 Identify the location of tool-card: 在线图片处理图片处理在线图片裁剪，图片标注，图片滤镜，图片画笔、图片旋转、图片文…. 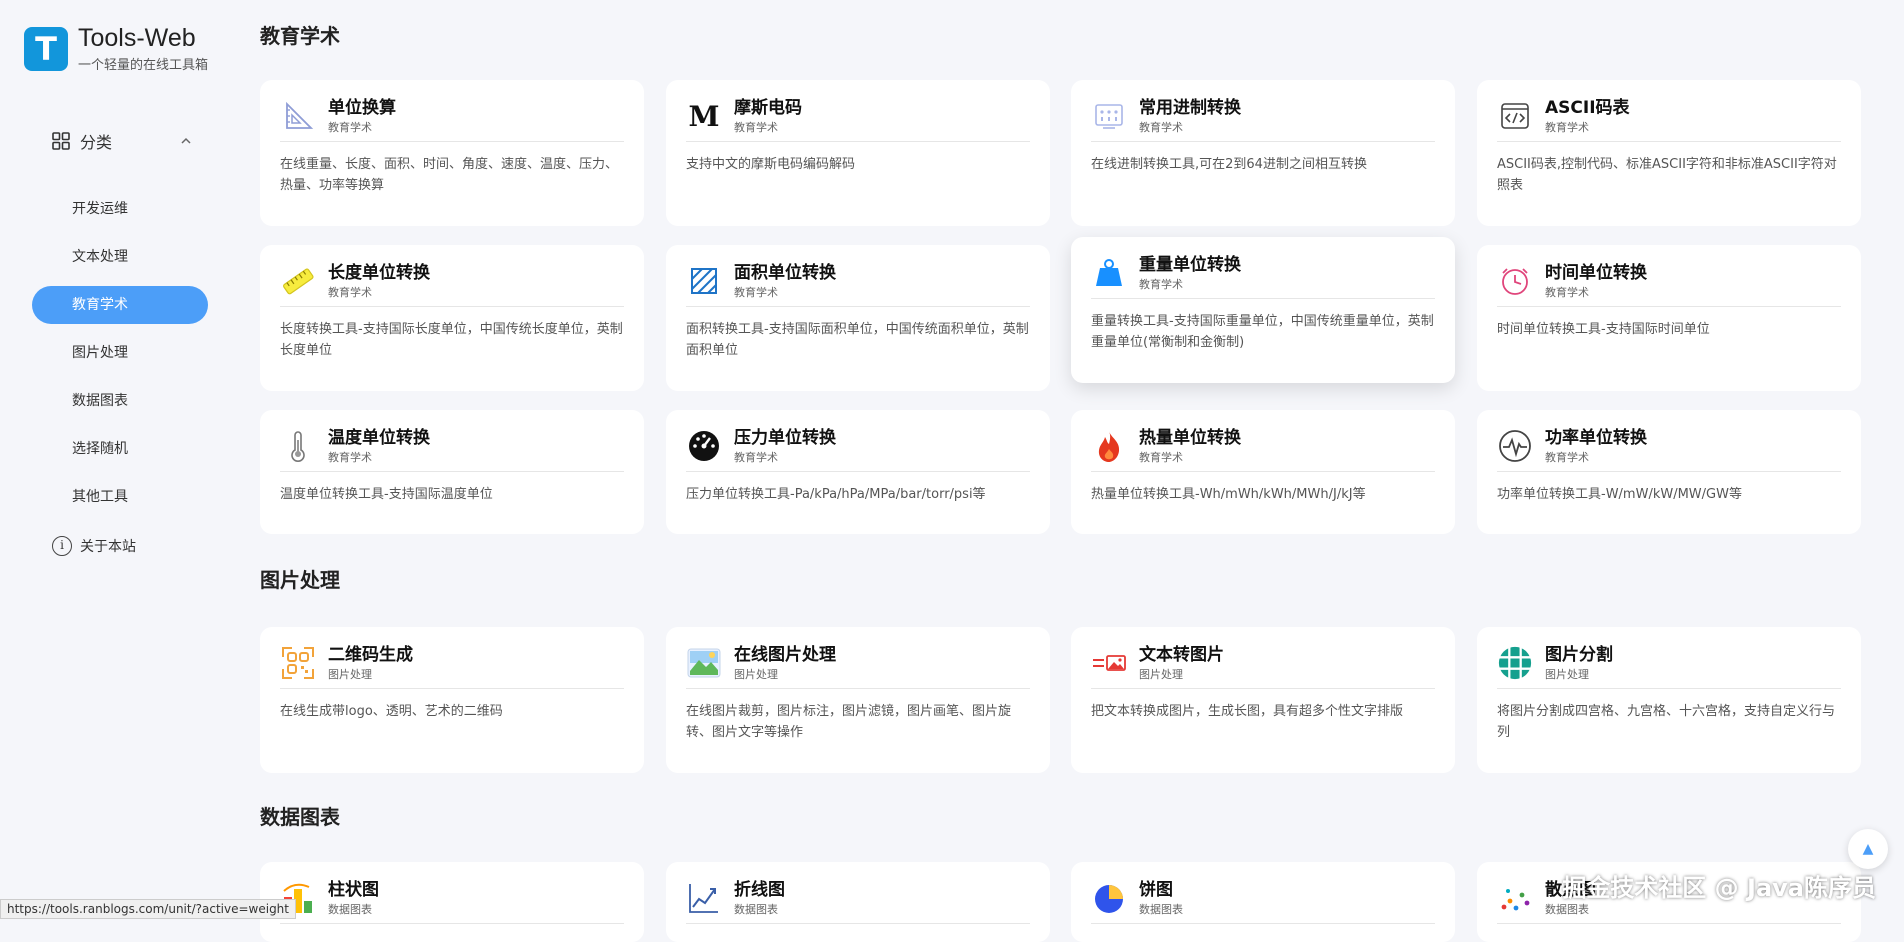
(858, 700).